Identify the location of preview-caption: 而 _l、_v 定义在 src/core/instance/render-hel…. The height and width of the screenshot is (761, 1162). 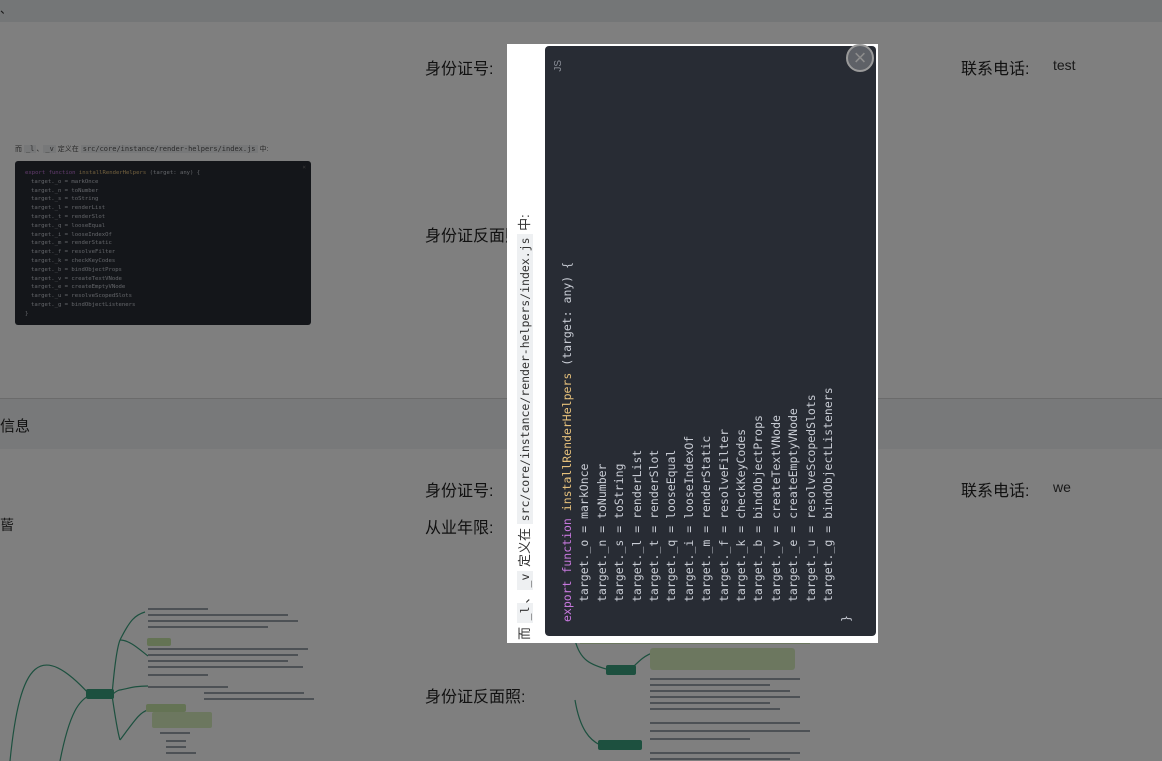
(525, 427).